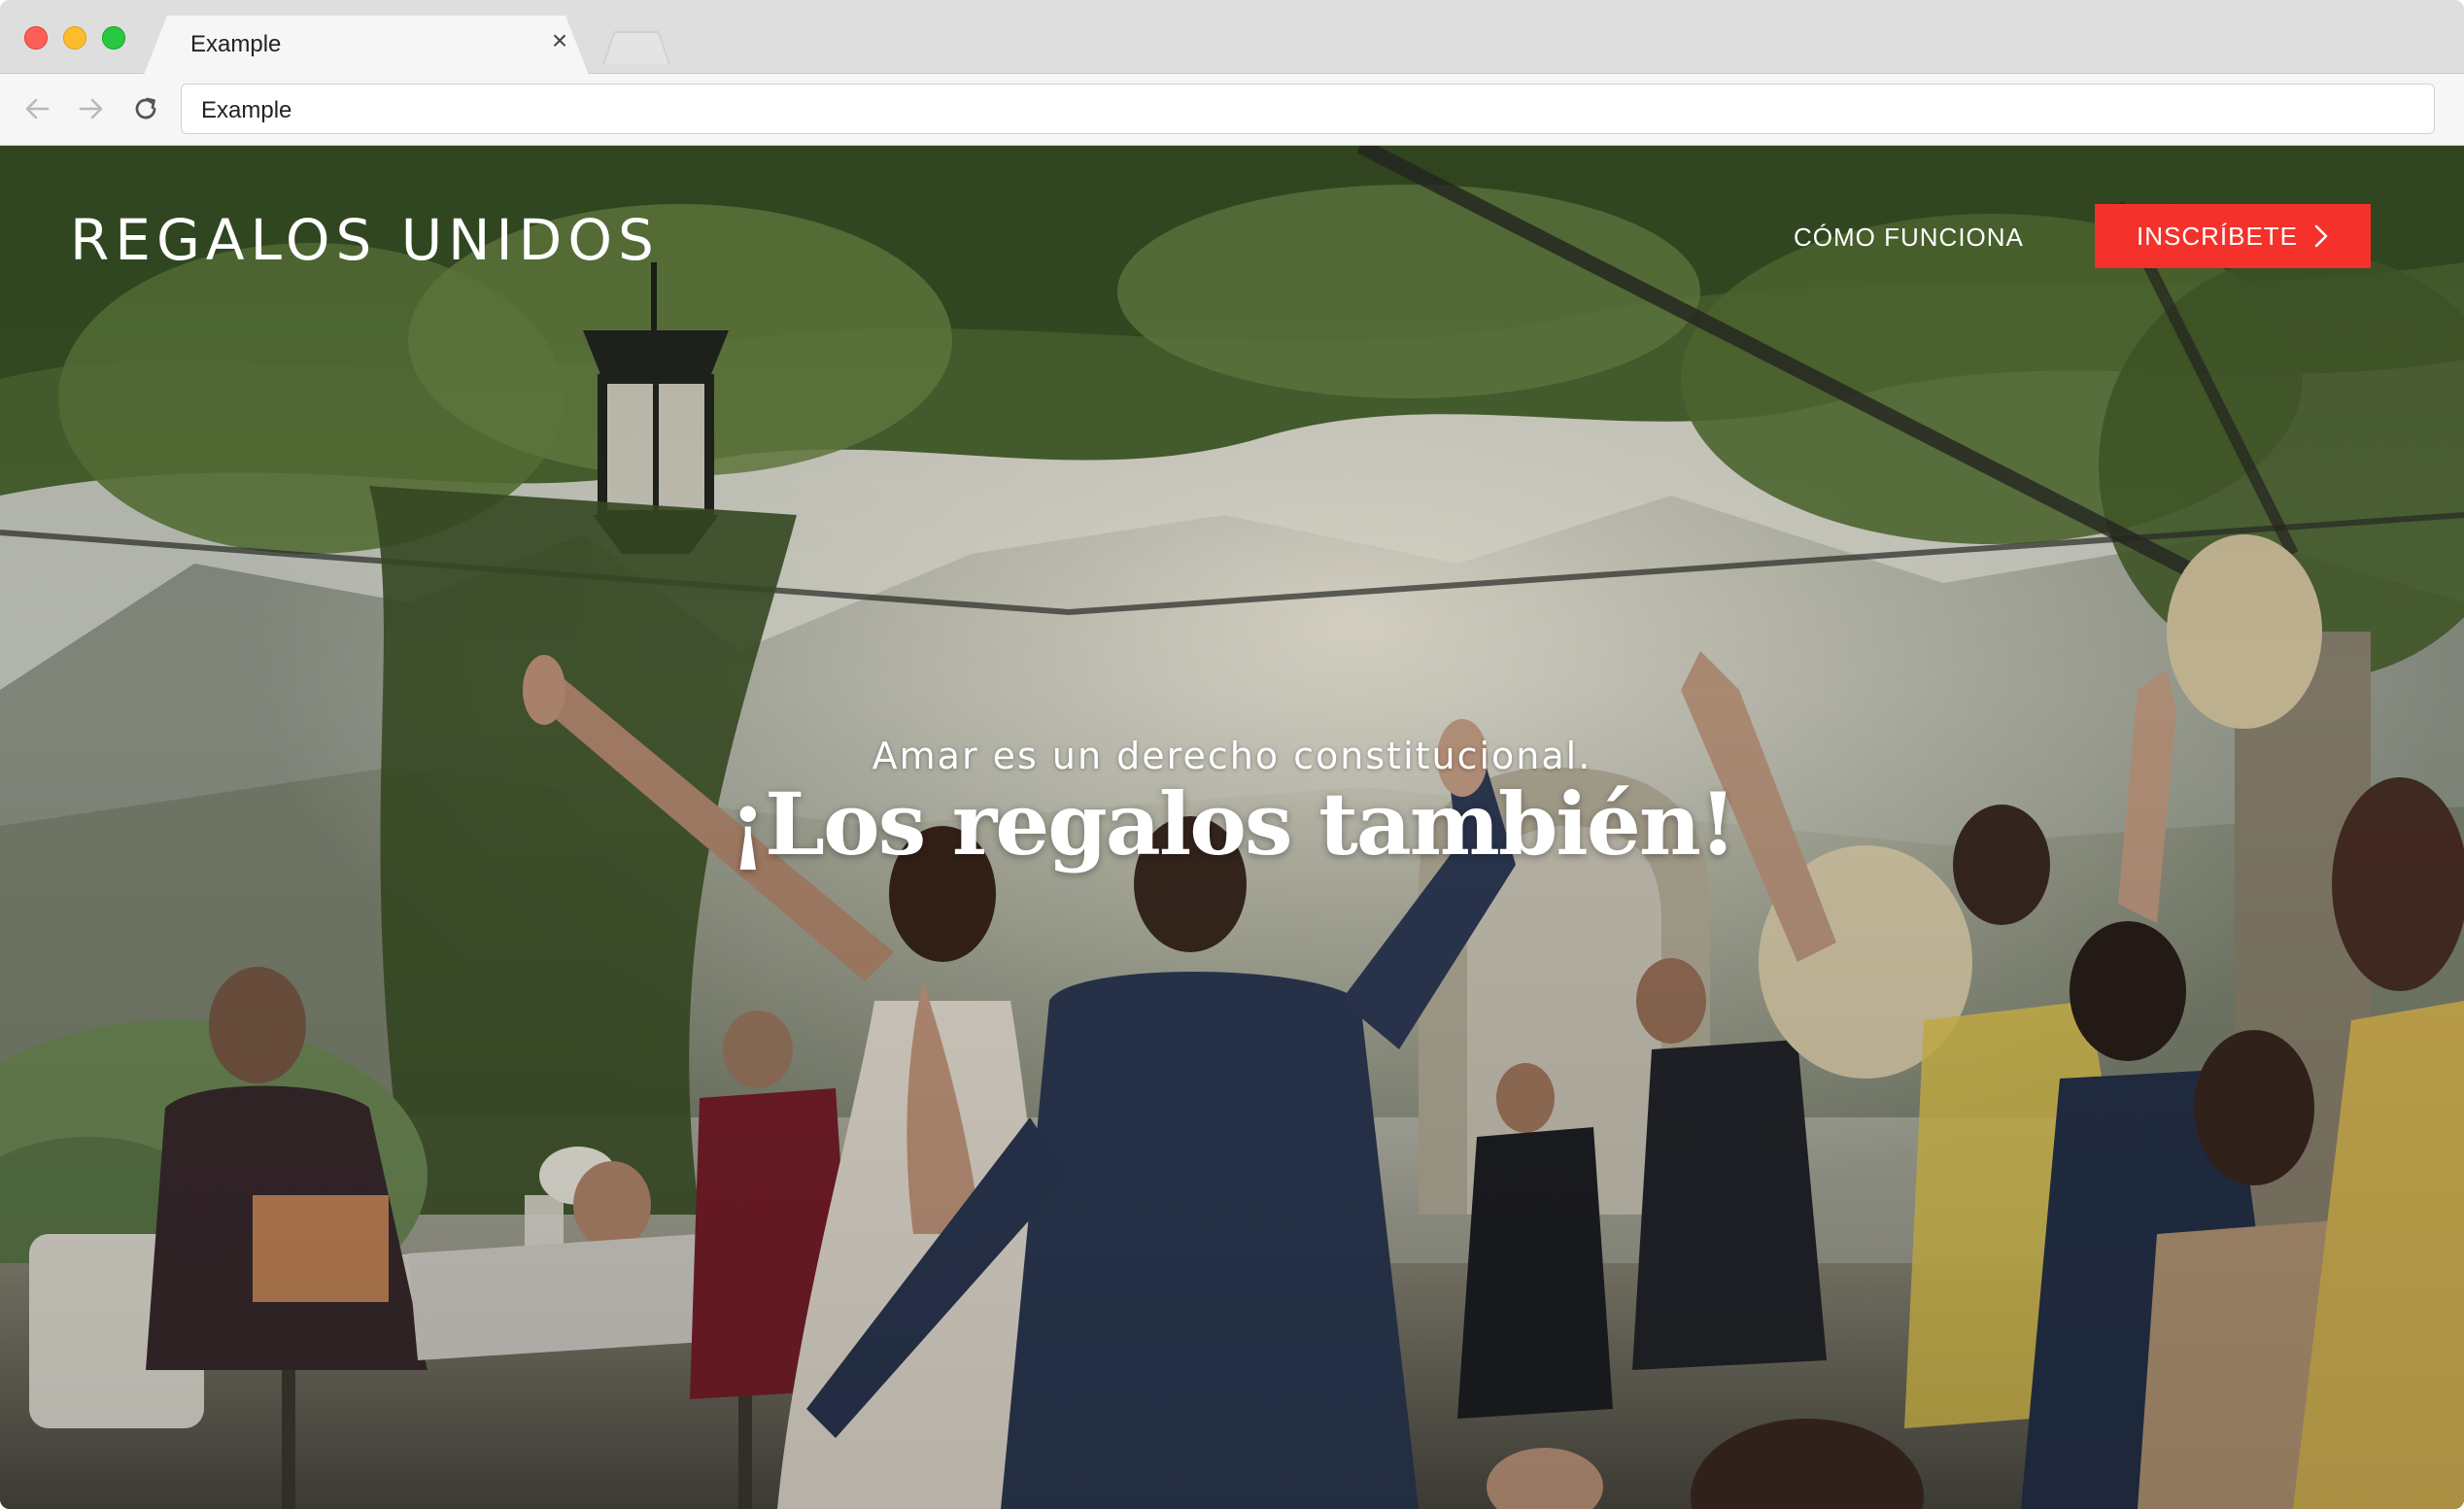 This screenshot has width=2464, height=1509. What do you see at coordinates (1232, 37) in the screenshot?
I see `title-bar: Example ×` at bounding box center [1232, 37].